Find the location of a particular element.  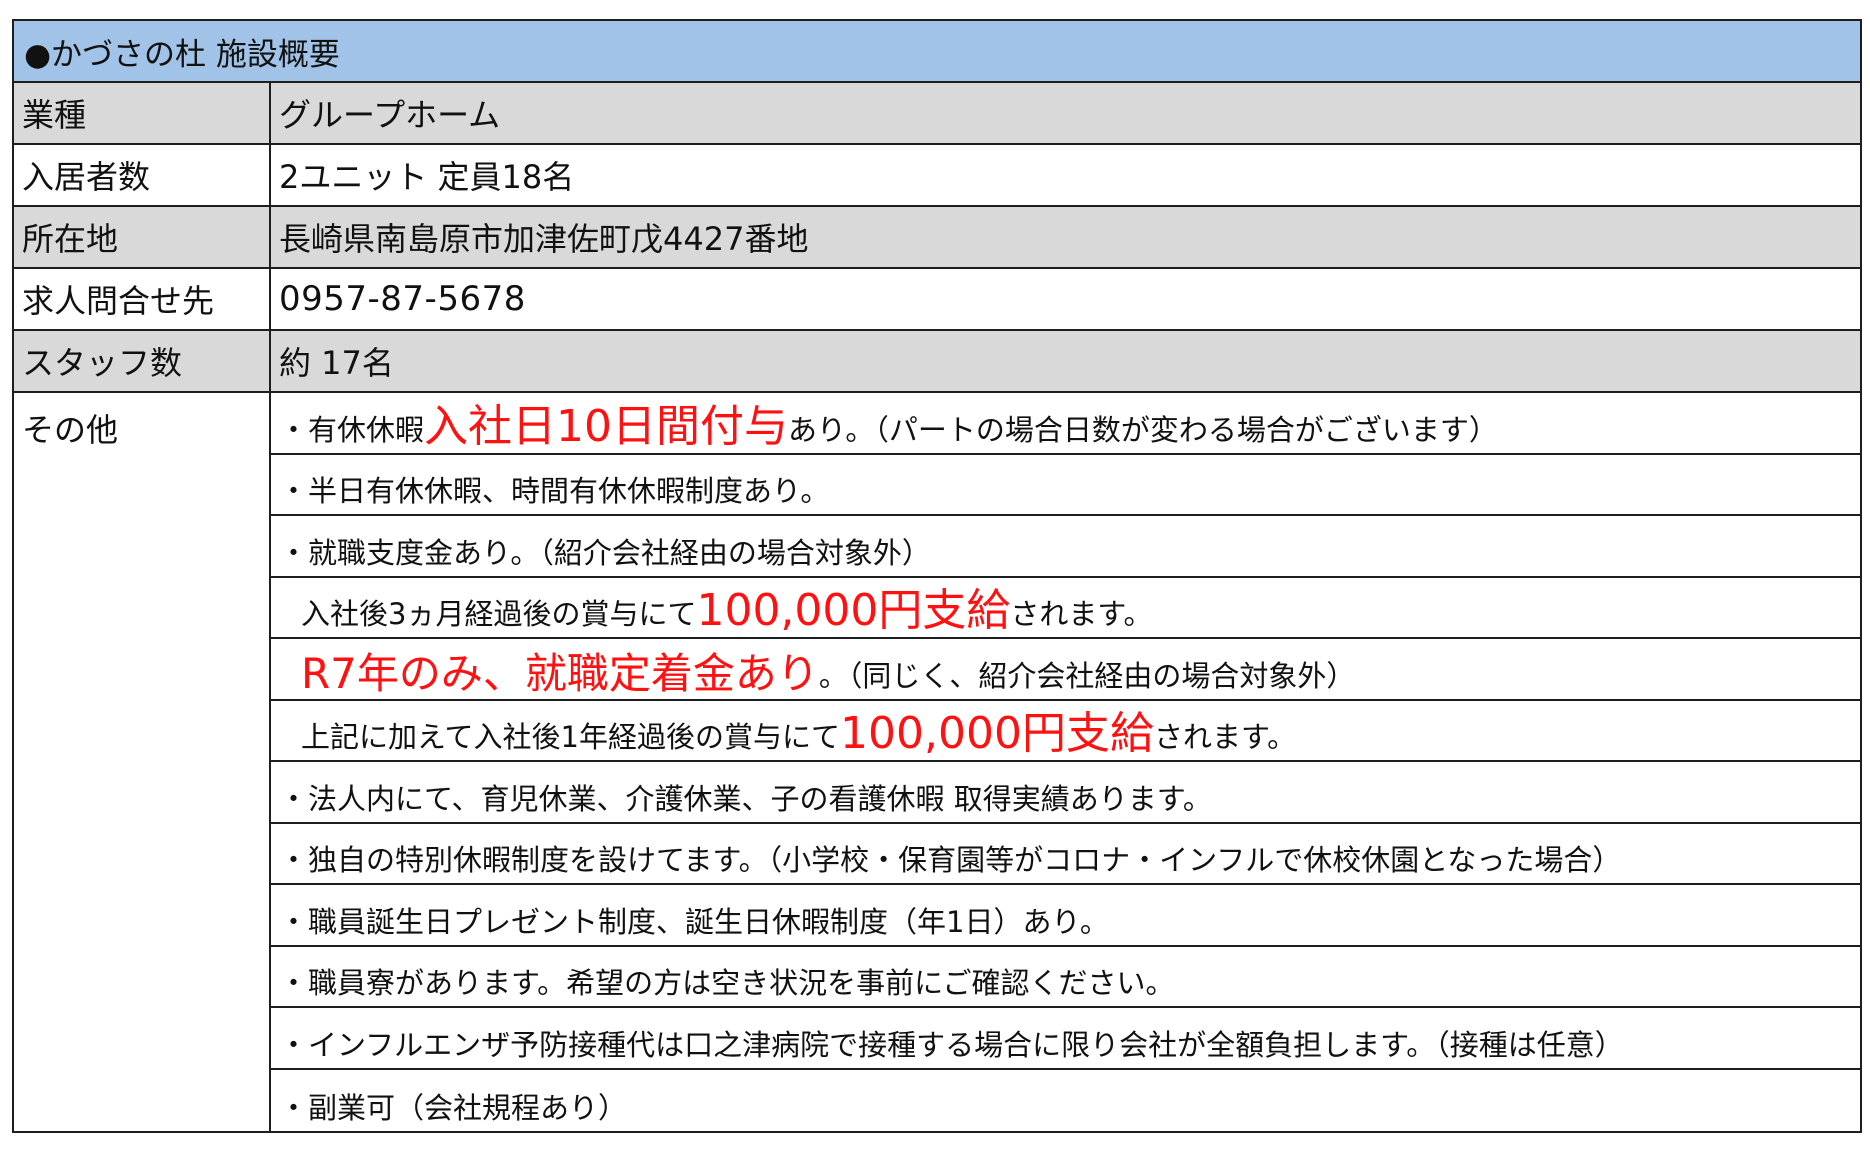

list-item: ・法人内にて、育児休業、介護休業、子の看護休暇 取得実績あります。 is located at coordinates (1065, 793).